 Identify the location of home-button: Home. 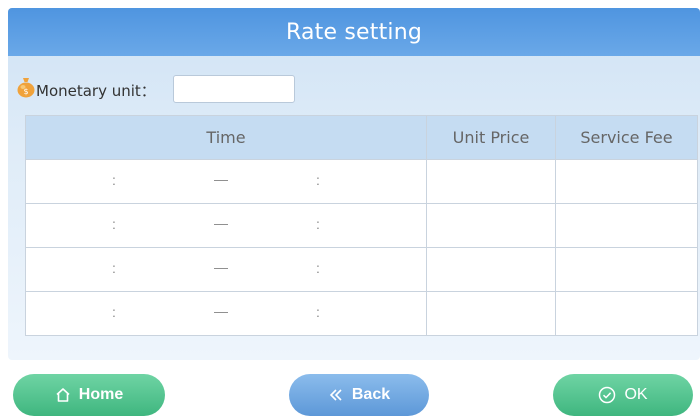
(89, 395).